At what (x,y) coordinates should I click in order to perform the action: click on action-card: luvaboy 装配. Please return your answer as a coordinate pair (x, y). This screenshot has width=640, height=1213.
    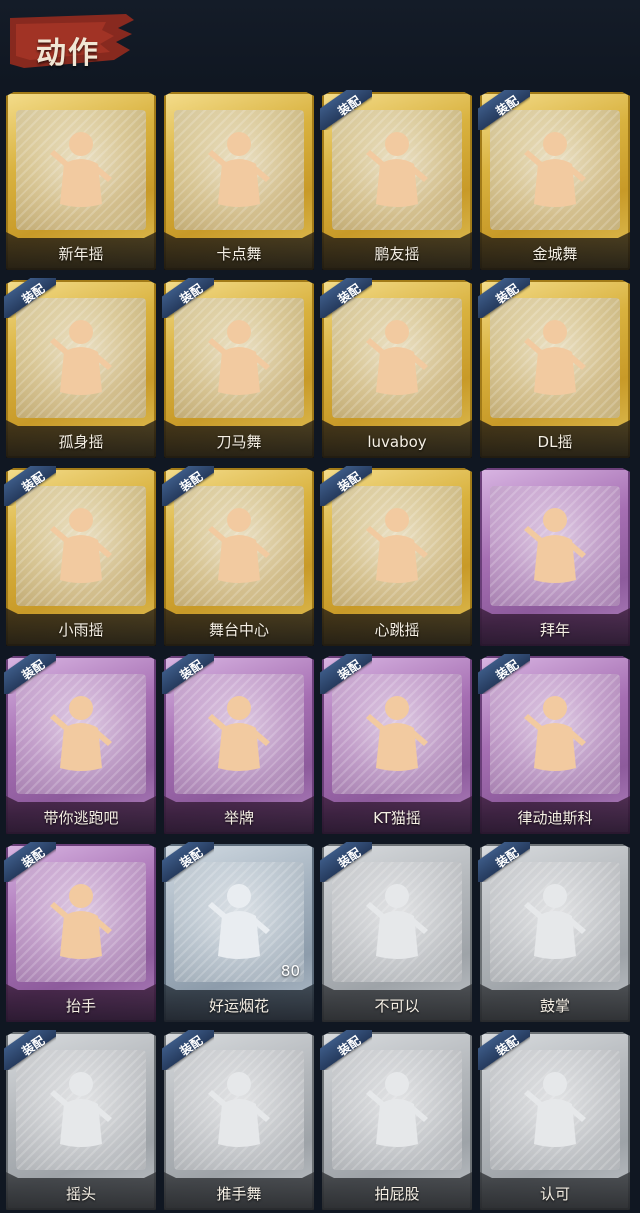
    Looking at the image, I should click on (396, 368).